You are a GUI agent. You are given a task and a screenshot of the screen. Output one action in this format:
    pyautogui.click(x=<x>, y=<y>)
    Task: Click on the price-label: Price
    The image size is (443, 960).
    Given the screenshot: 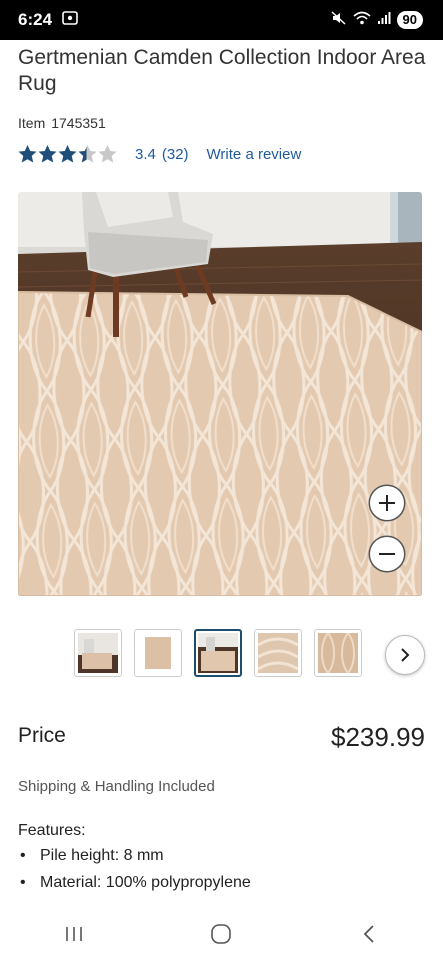 What is the action you would take?
    pyautogui.click(x=42, y=735)
    